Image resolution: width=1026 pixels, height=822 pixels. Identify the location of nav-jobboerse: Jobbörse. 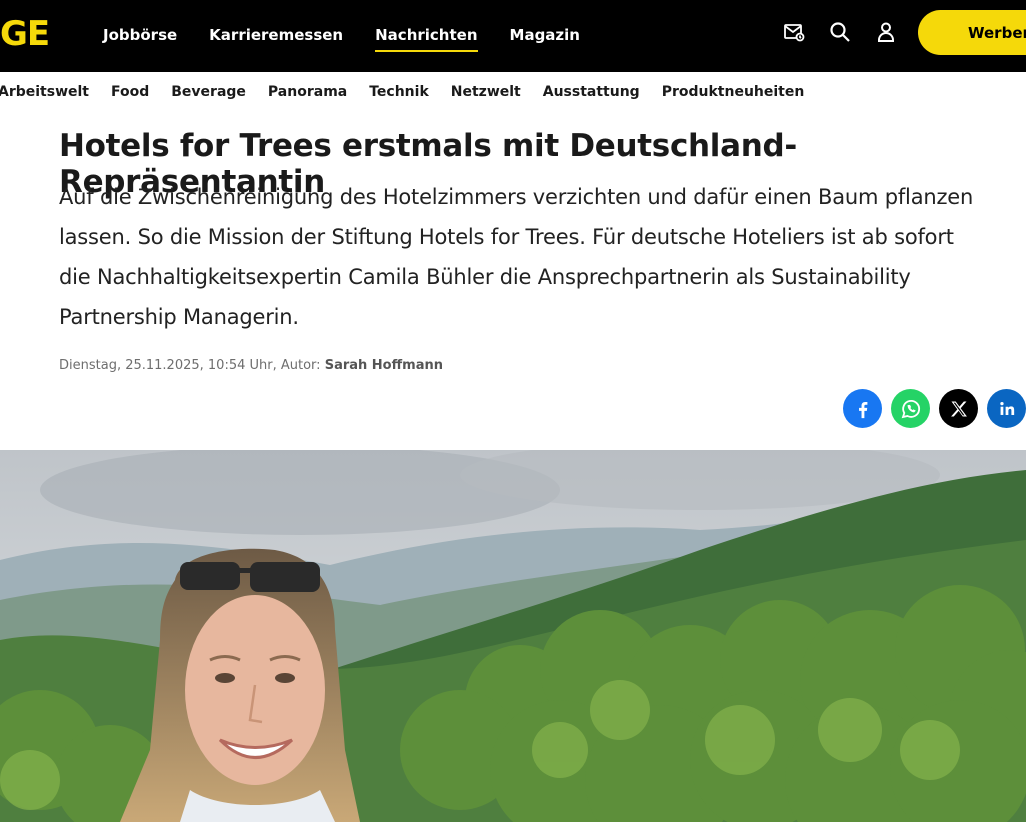
(140, 36).